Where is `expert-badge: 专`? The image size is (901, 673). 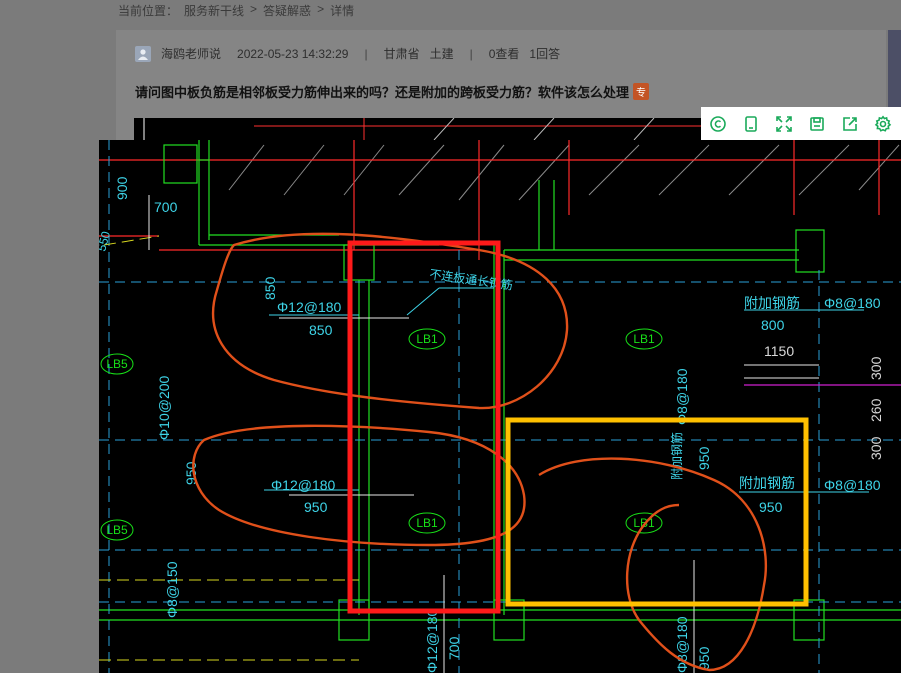 expert-badge: 专 is located at coordinates (641, 91).